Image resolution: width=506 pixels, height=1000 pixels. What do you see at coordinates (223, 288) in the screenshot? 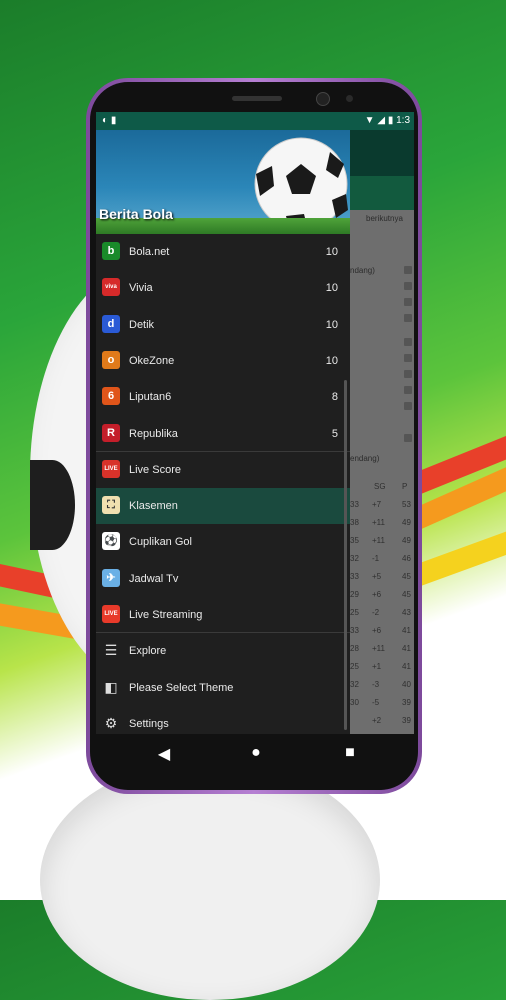
I see `menu-item: viva Vivia 10` at bounding box center [223, 288].